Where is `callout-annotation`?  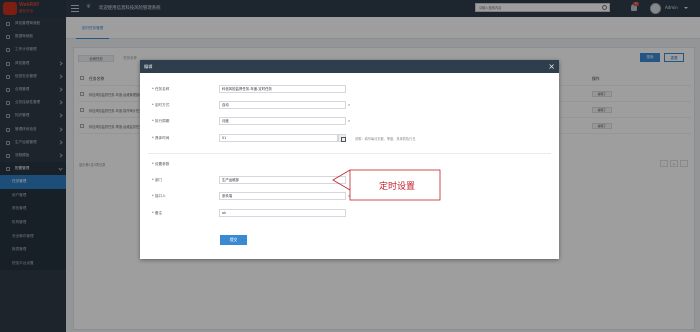 callout-annotation is located at coordinates (386, 185).